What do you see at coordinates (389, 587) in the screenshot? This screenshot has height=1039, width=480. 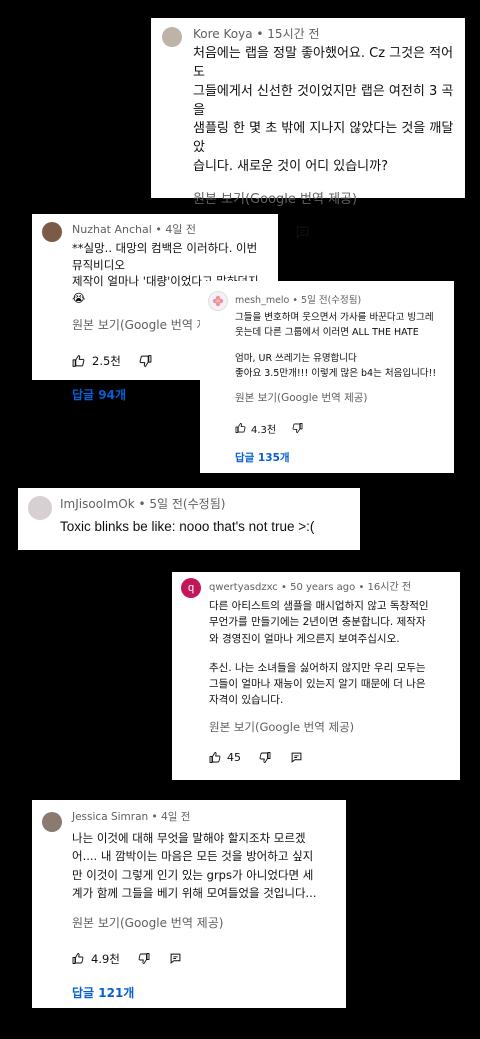 I see `comment-time-secondary: 16시간 전` at bounding box center [389, 587].